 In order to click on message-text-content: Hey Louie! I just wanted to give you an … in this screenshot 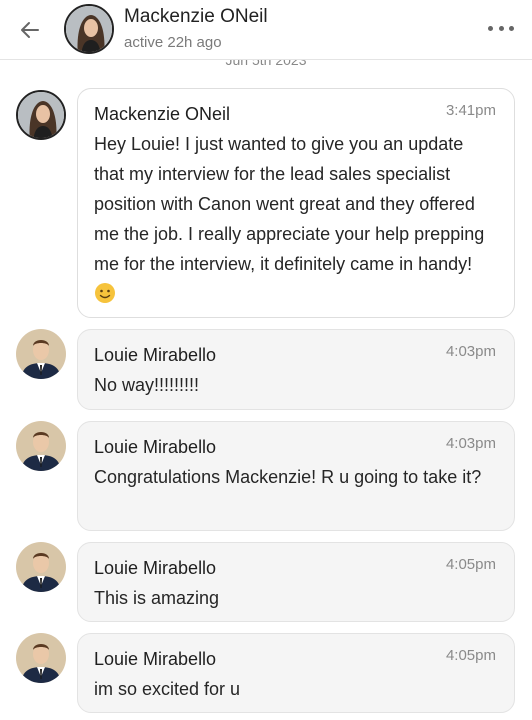, I will do `click(289, 204)`.